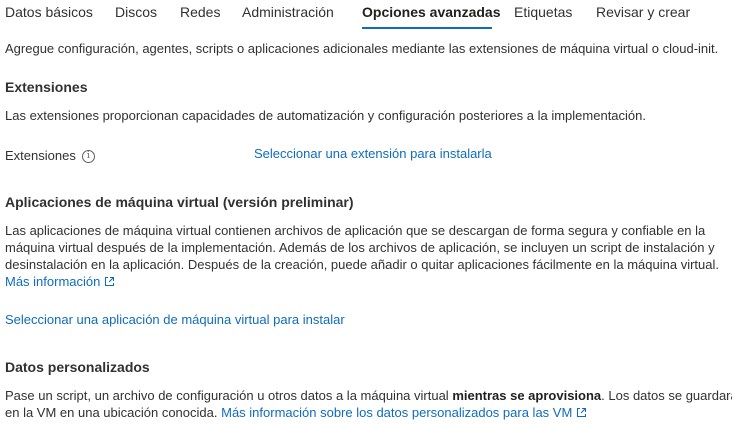  Describe the element at coordinates (543, 12) in the screenshot. I see `tab-tags: Etiquetas` at that location.